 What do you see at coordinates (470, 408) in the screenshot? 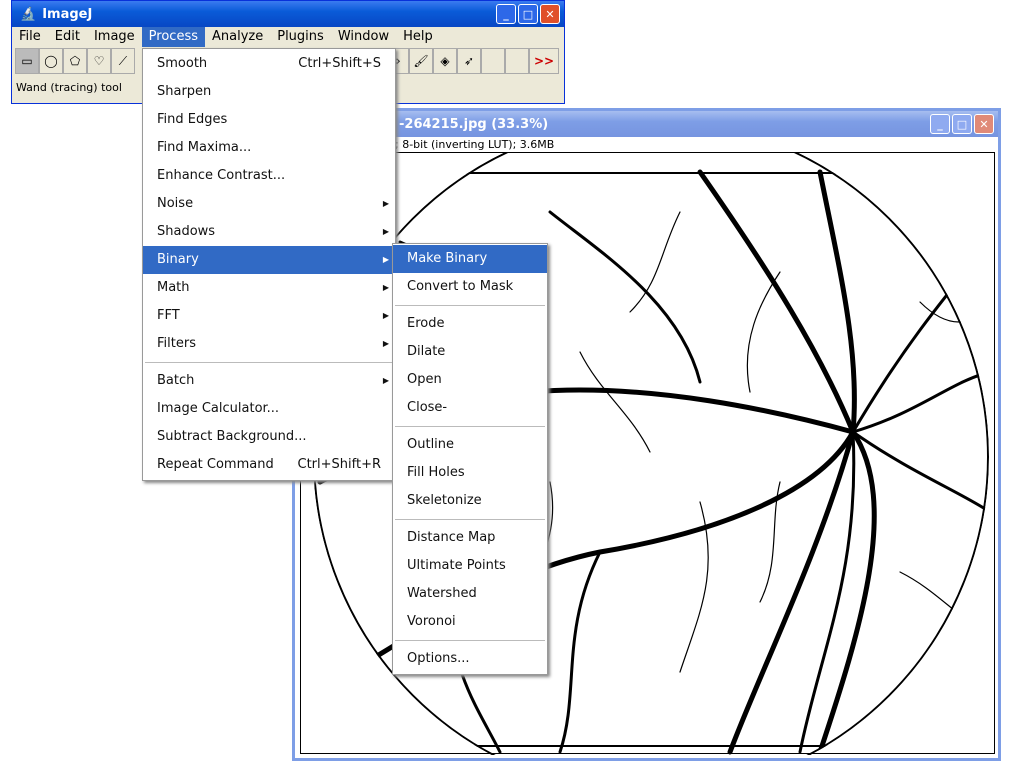
I see `menu-item-close: Close-` at bounding box center [470, 408].